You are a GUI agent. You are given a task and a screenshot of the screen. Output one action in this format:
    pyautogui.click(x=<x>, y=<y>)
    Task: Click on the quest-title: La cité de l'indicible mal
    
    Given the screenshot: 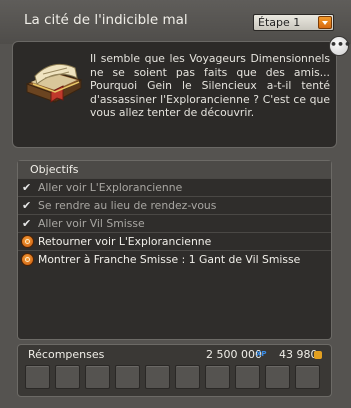 What is the action you would take?
    pyautogui.click(x=106, y=20)
    